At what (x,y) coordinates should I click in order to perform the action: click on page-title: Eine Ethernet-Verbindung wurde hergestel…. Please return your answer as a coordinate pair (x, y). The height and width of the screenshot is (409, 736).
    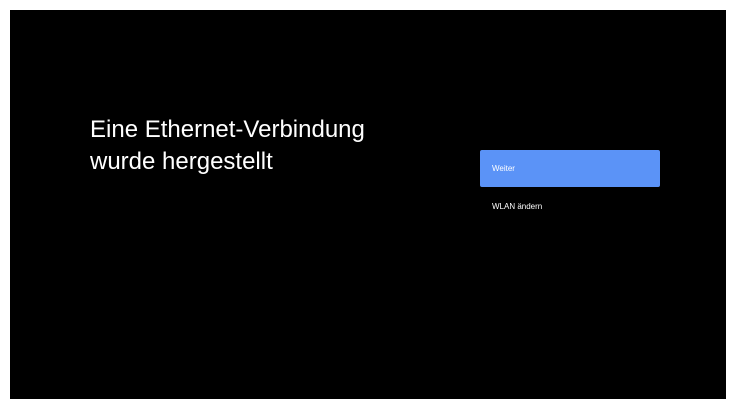
    Looking at the image, I should click on (270, 146).